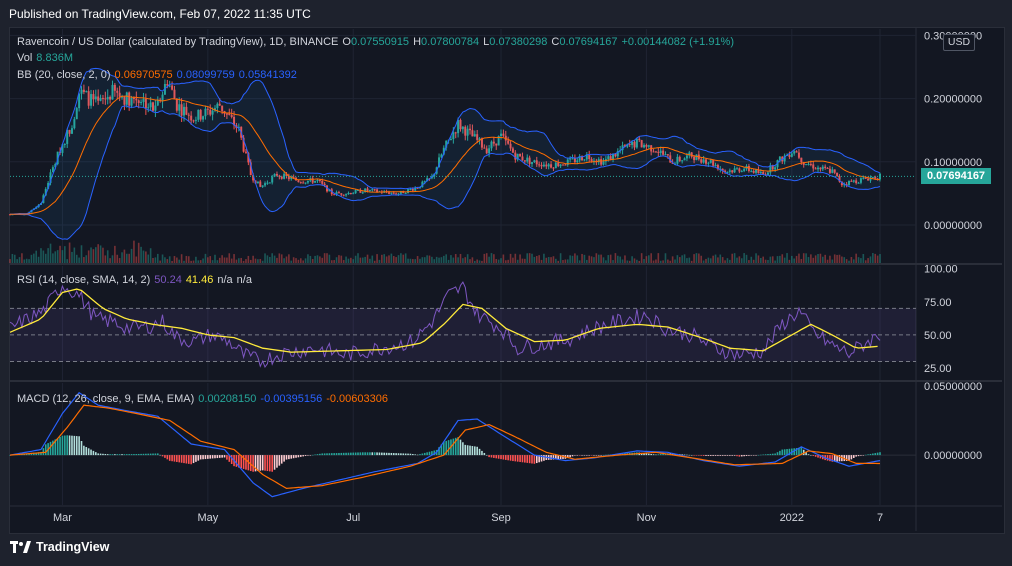 The image size is (1012, 566). What do you see at coordinates (54, 58) in the screenshot?
I see `volume-value: 8.836M` at bounding box center [54, 58].